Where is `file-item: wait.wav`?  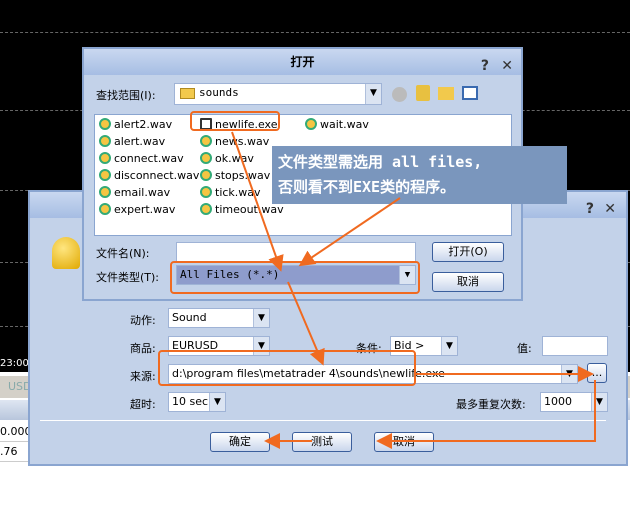 file-item: wait.wav is located at coordinates (337, 124).